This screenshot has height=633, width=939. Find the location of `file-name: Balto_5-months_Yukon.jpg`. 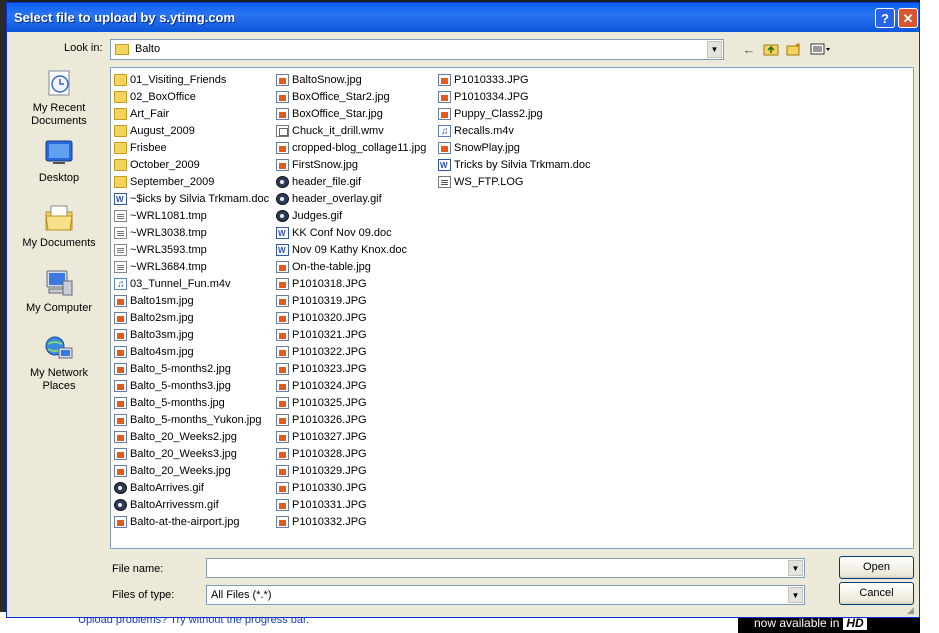

file-name: Balto_5-months_Yukon.jpg is located at coordinates (196, 420).